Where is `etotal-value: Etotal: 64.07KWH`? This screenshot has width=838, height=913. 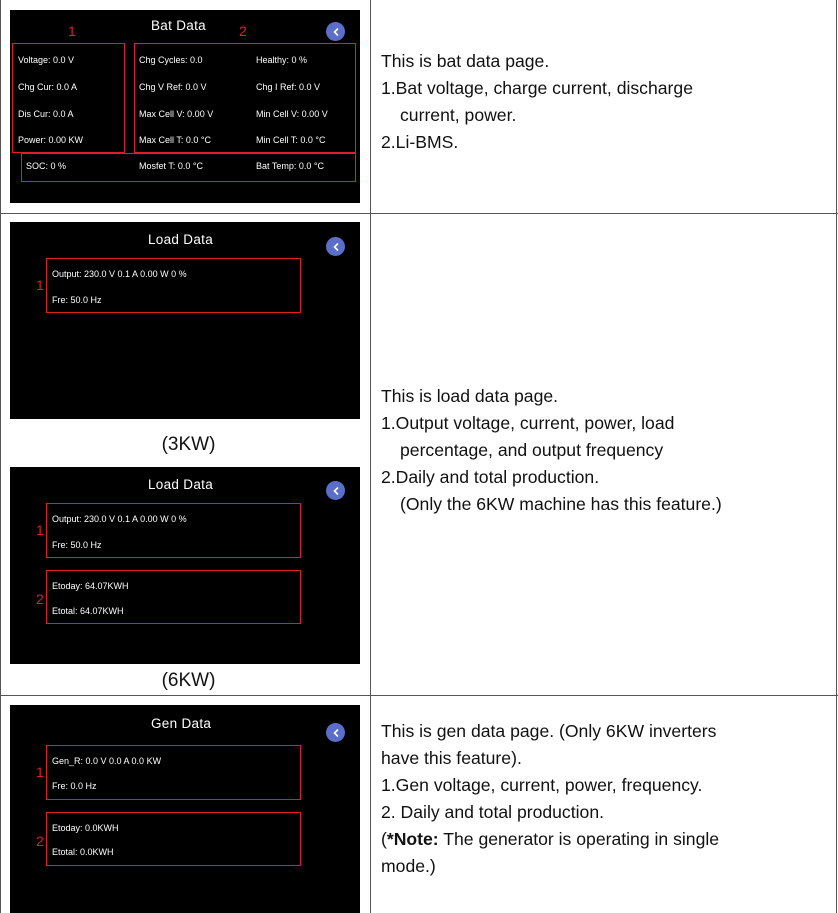 etotal-value: Etotal: 64.07KWH is located at coordinates (88, 611).